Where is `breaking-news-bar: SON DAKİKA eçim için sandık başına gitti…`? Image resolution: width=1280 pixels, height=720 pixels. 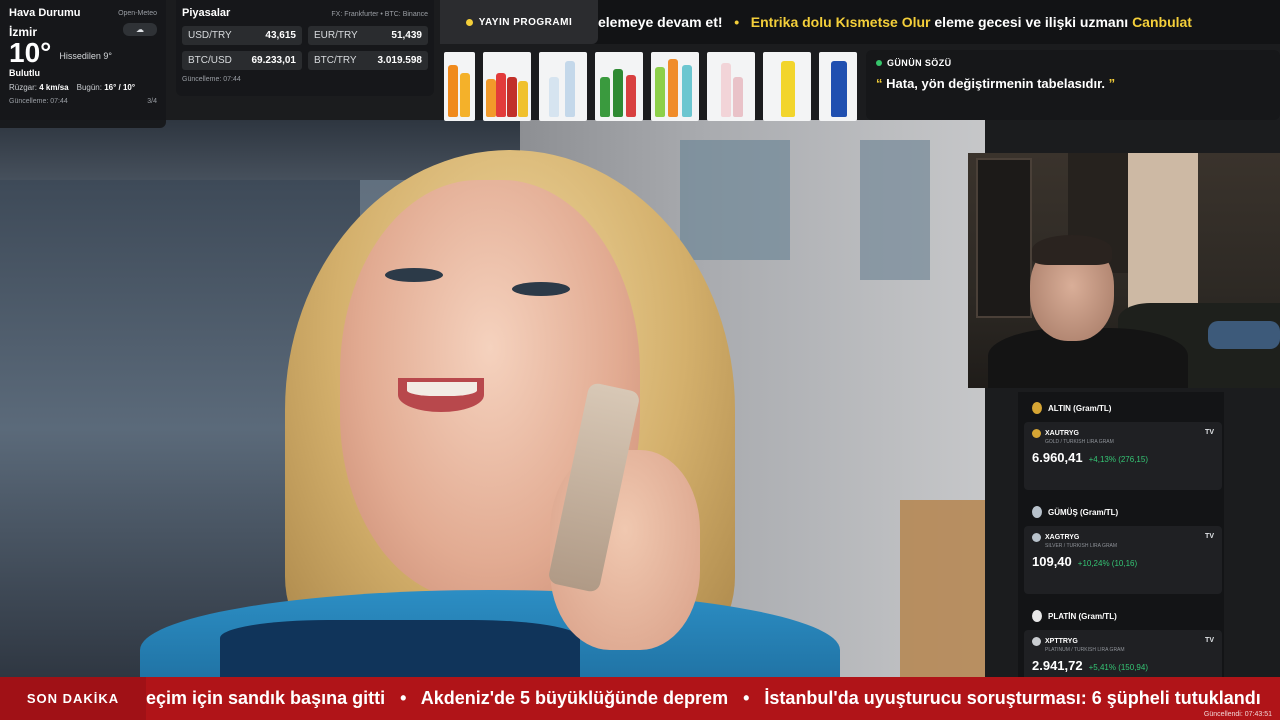
breaking-news-bar: SON DAKİKA eçim için sandık başına gitti… is located at coordinates (640, 698).